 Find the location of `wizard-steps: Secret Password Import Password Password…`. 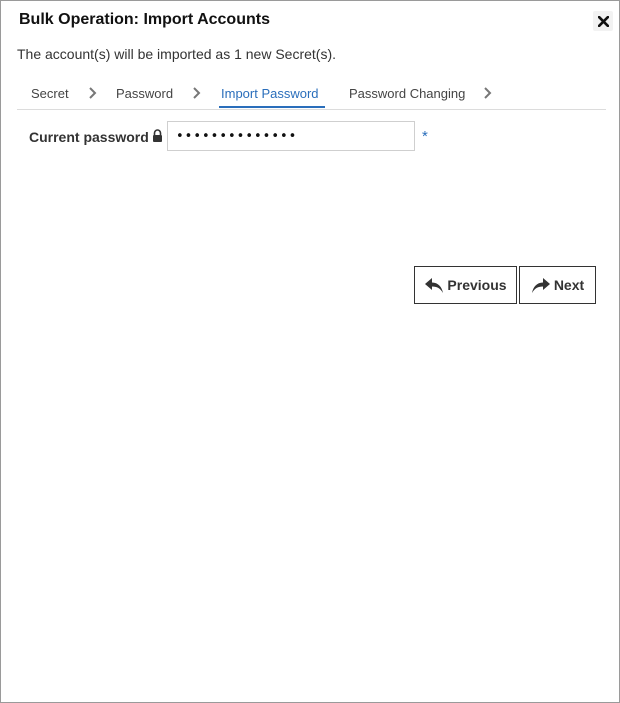

wizard-steps: Secret Password Import Password Password… is located at coordinates (311, 95).